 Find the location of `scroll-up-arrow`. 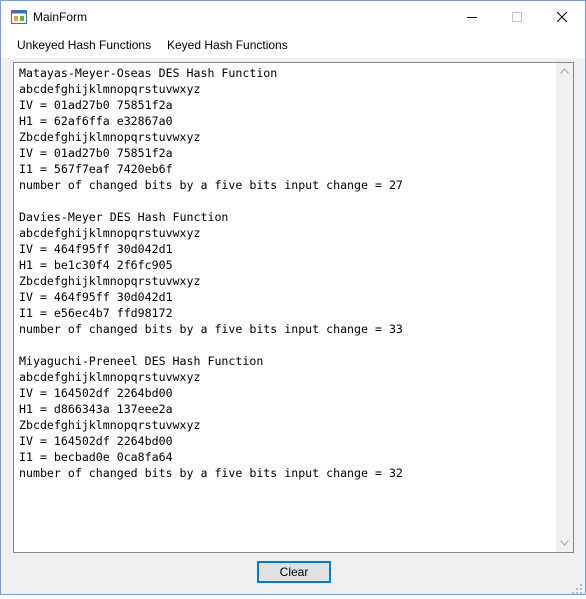

scroll-up-arrow is located at coordinates (564, 71).